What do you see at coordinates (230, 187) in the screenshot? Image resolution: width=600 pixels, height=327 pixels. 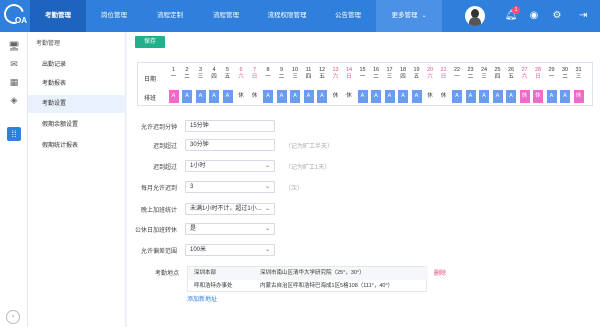 I see `select-field: 3 ⌄` at bounding box center [230, 187].